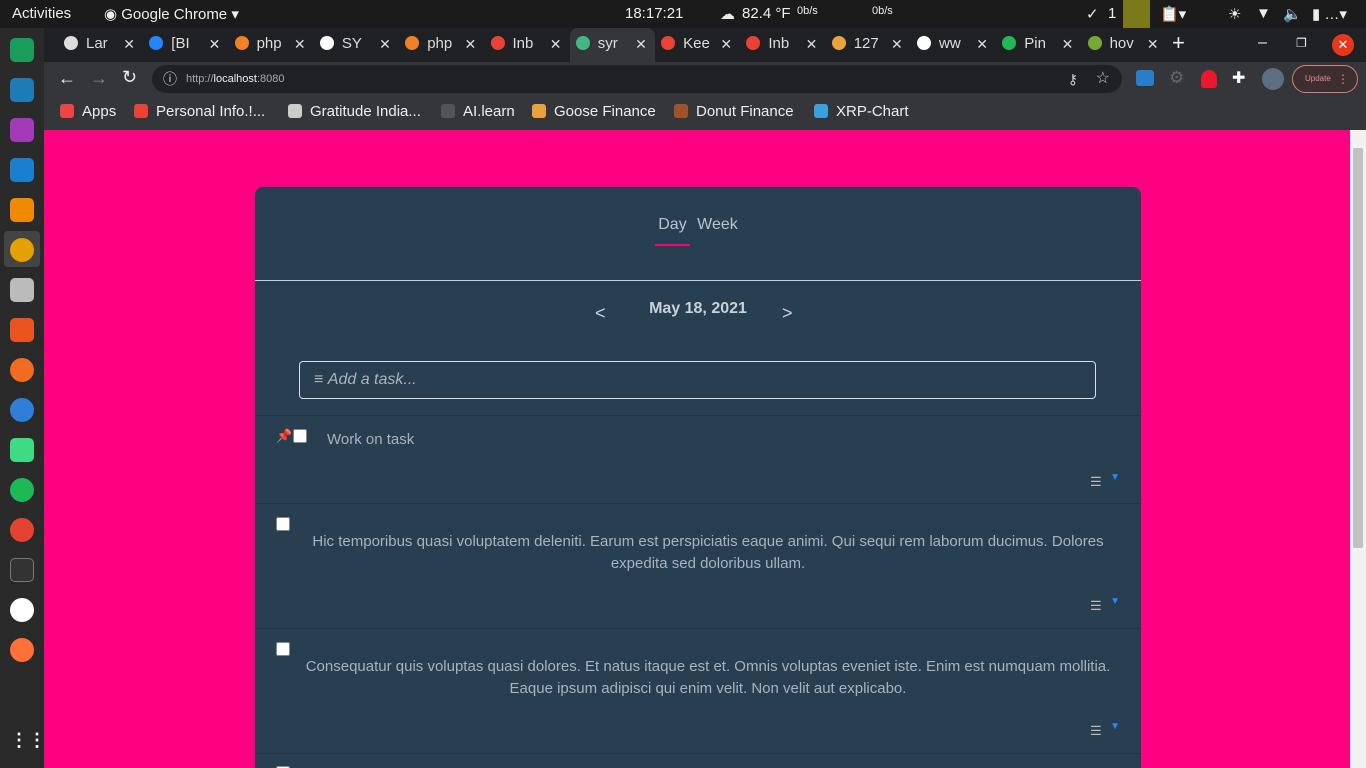 Image resolution: width=1366 pixels, height=768 pixels. Describe the element at coordinates (1292, 14) in the screenshot. I see `volume-icon: 🔈` at that location.